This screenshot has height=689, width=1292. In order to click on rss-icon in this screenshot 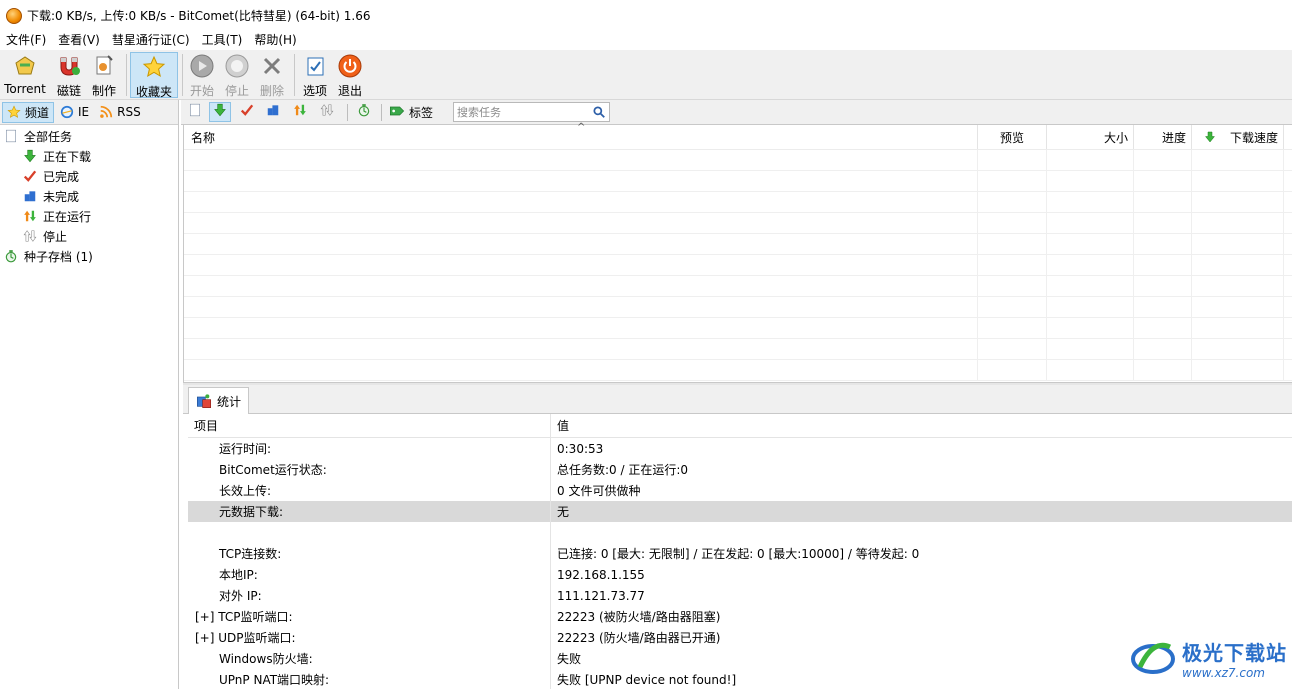, I will do `click(106, 112)`.